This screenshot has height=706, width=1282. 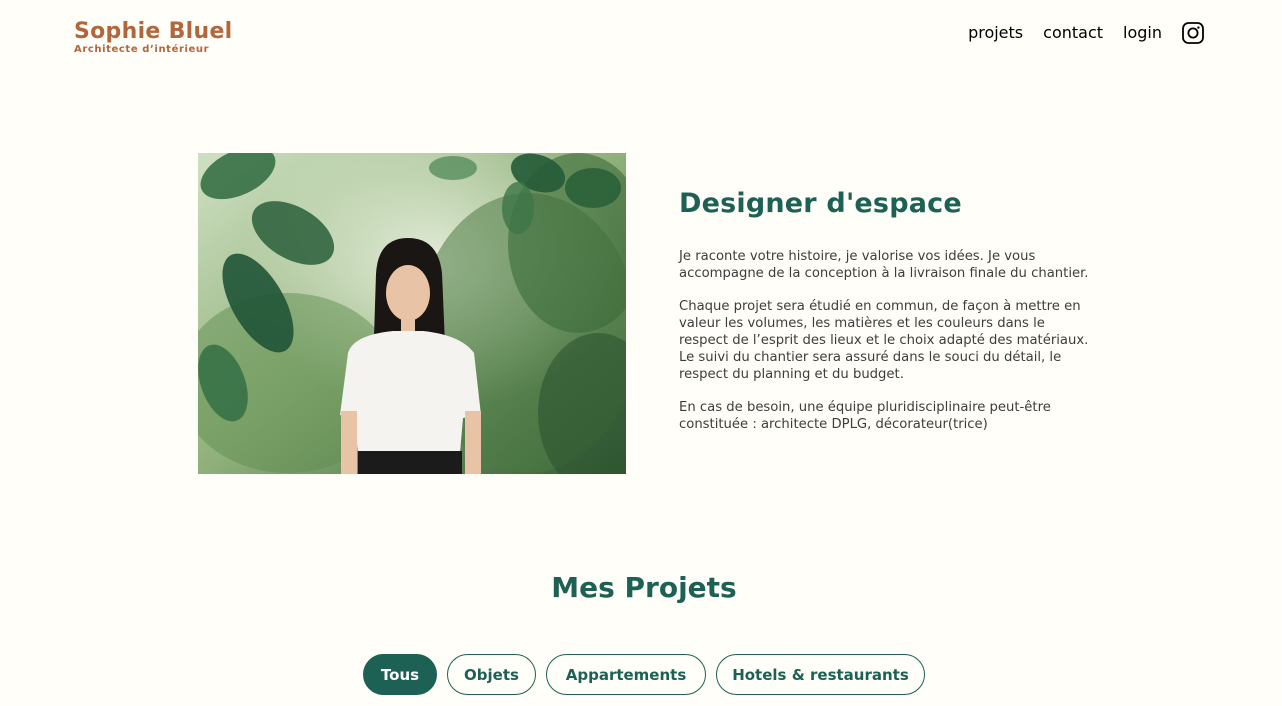 What do you see at coordinates (142, 49) in the screenshot?
I see `brand-subtitle: Architecte d’intérieur` at bounding box center [142, 49].